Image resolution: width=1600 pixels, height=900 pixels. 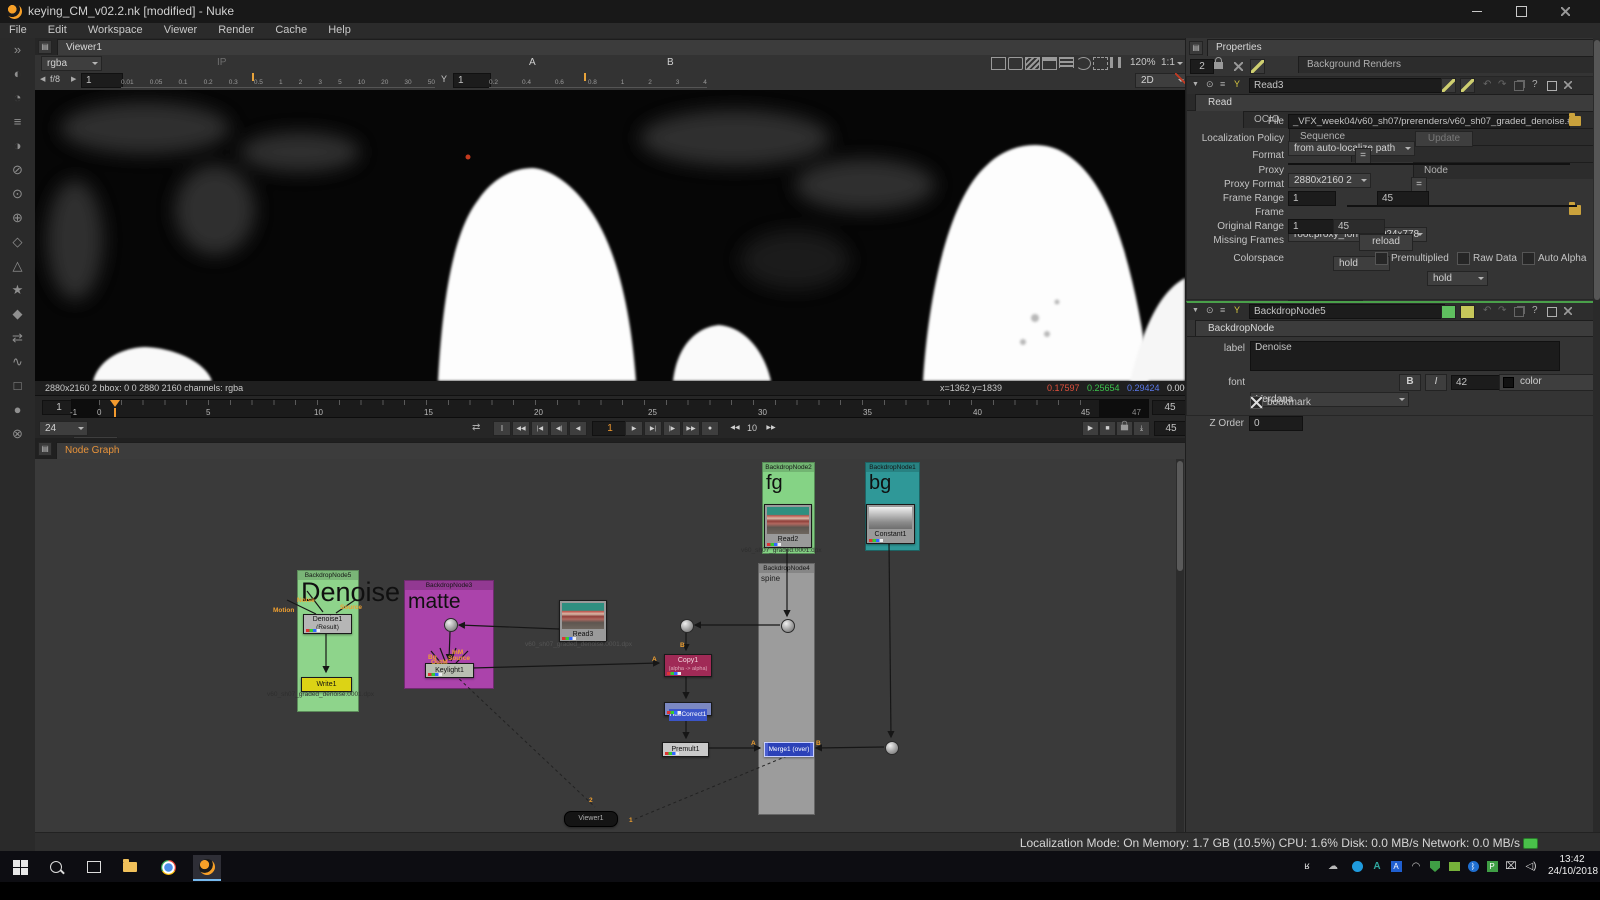 I want to click on proxy-toggle-icon, so click(x=1015, y=63).